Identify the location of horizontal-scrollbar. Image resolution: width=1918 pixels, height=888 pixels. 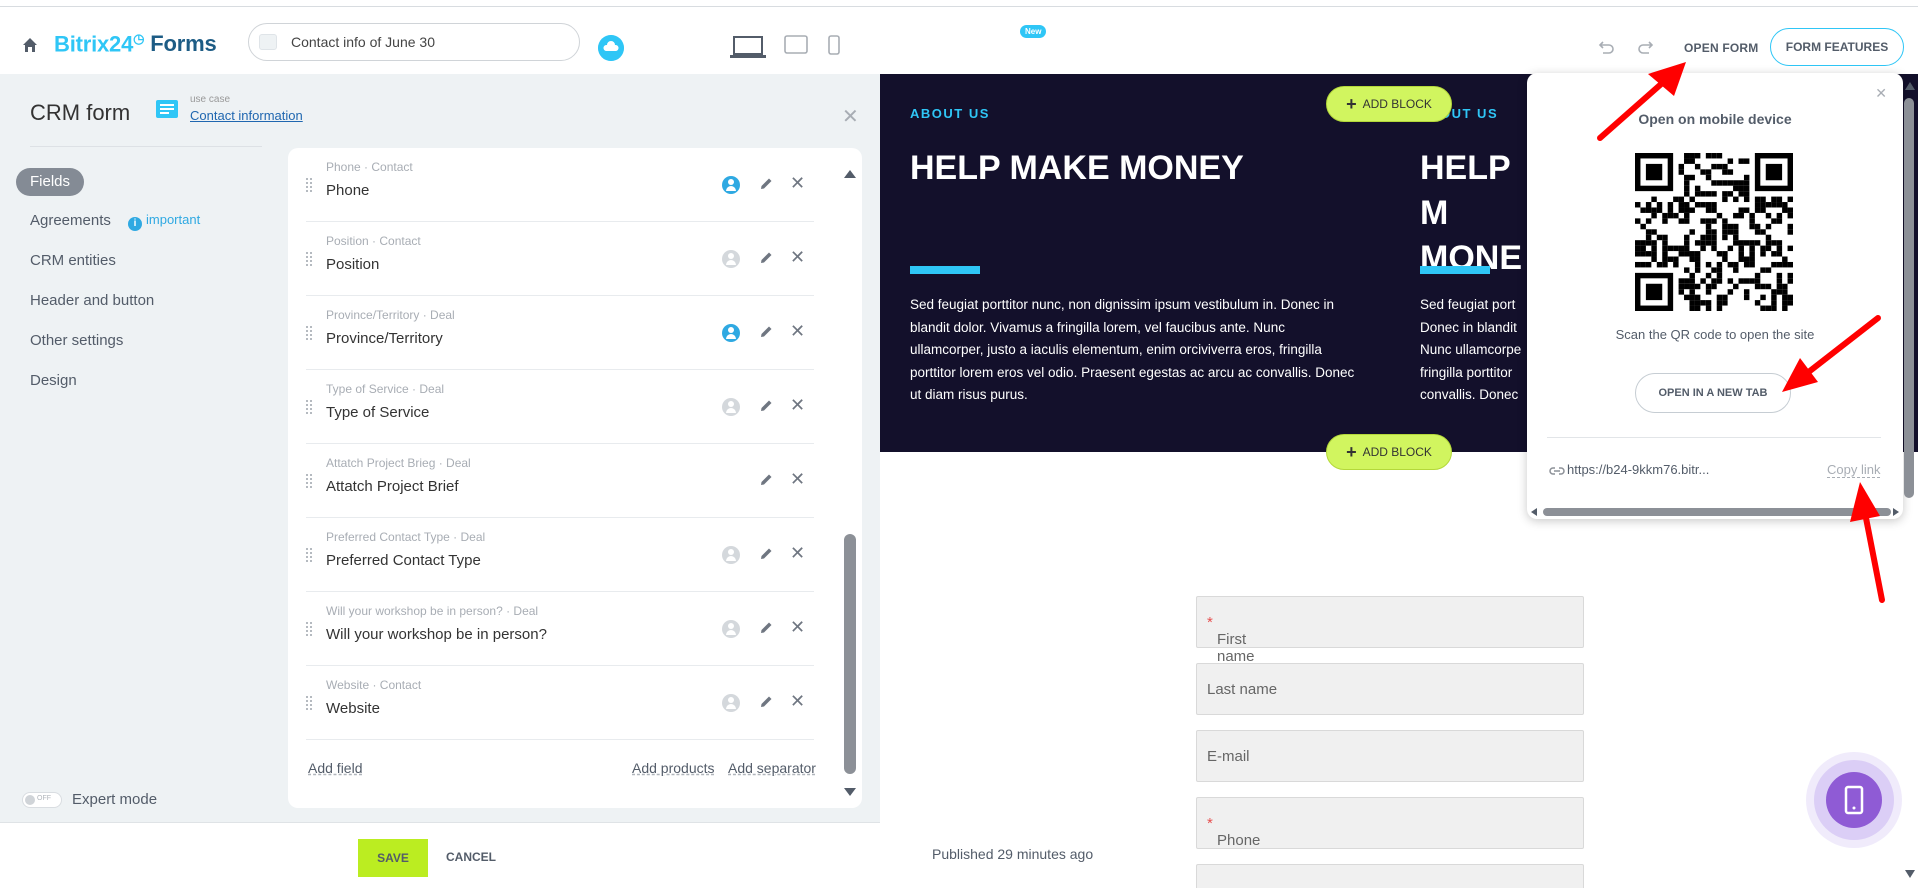
(1715, 512).